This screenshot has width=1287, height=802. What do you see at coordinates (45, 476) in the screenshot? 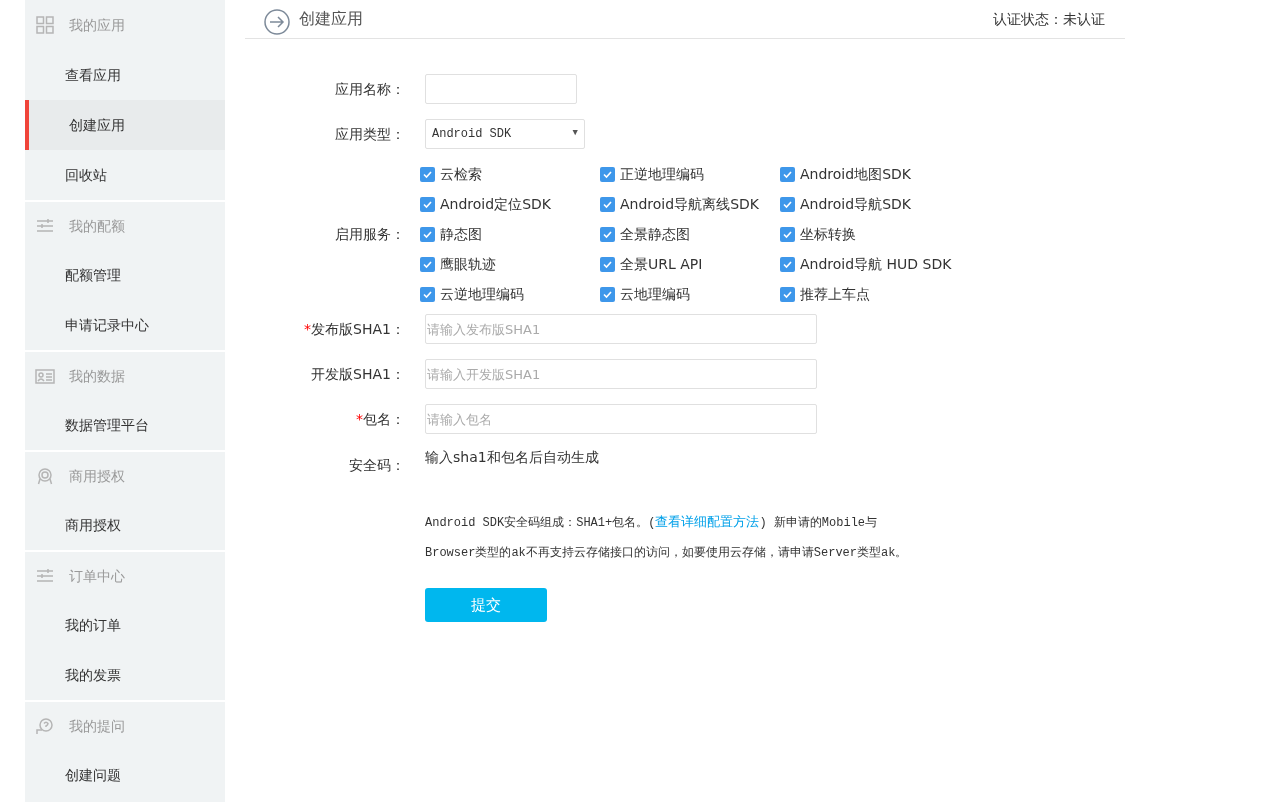
I see `badge-icon` at bounding box center [45, 476].